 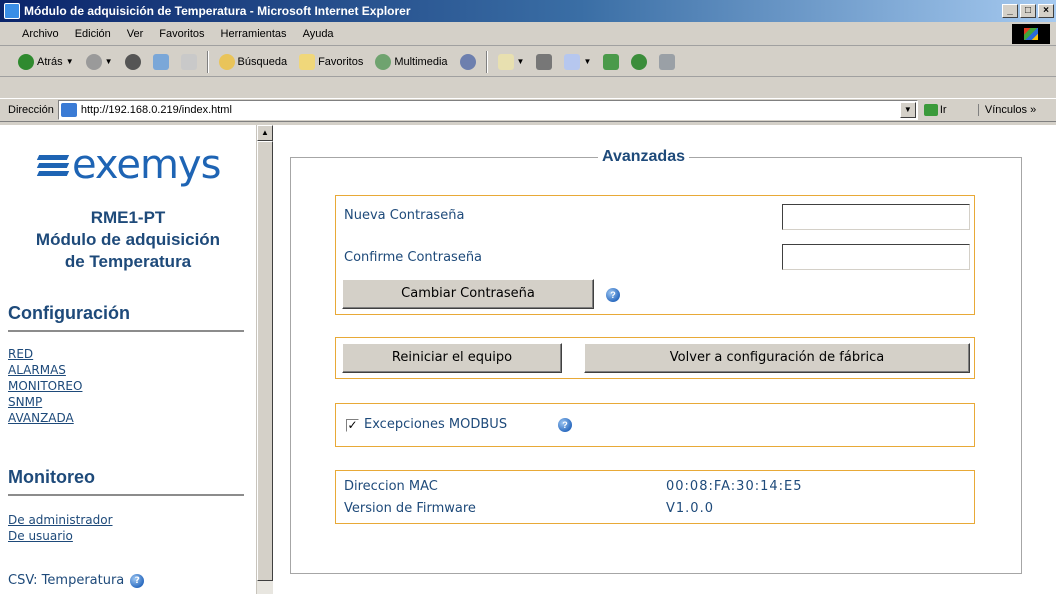 I want to click on address-url: http://192.168.0.219/index.html, so click(x=490, y=110).